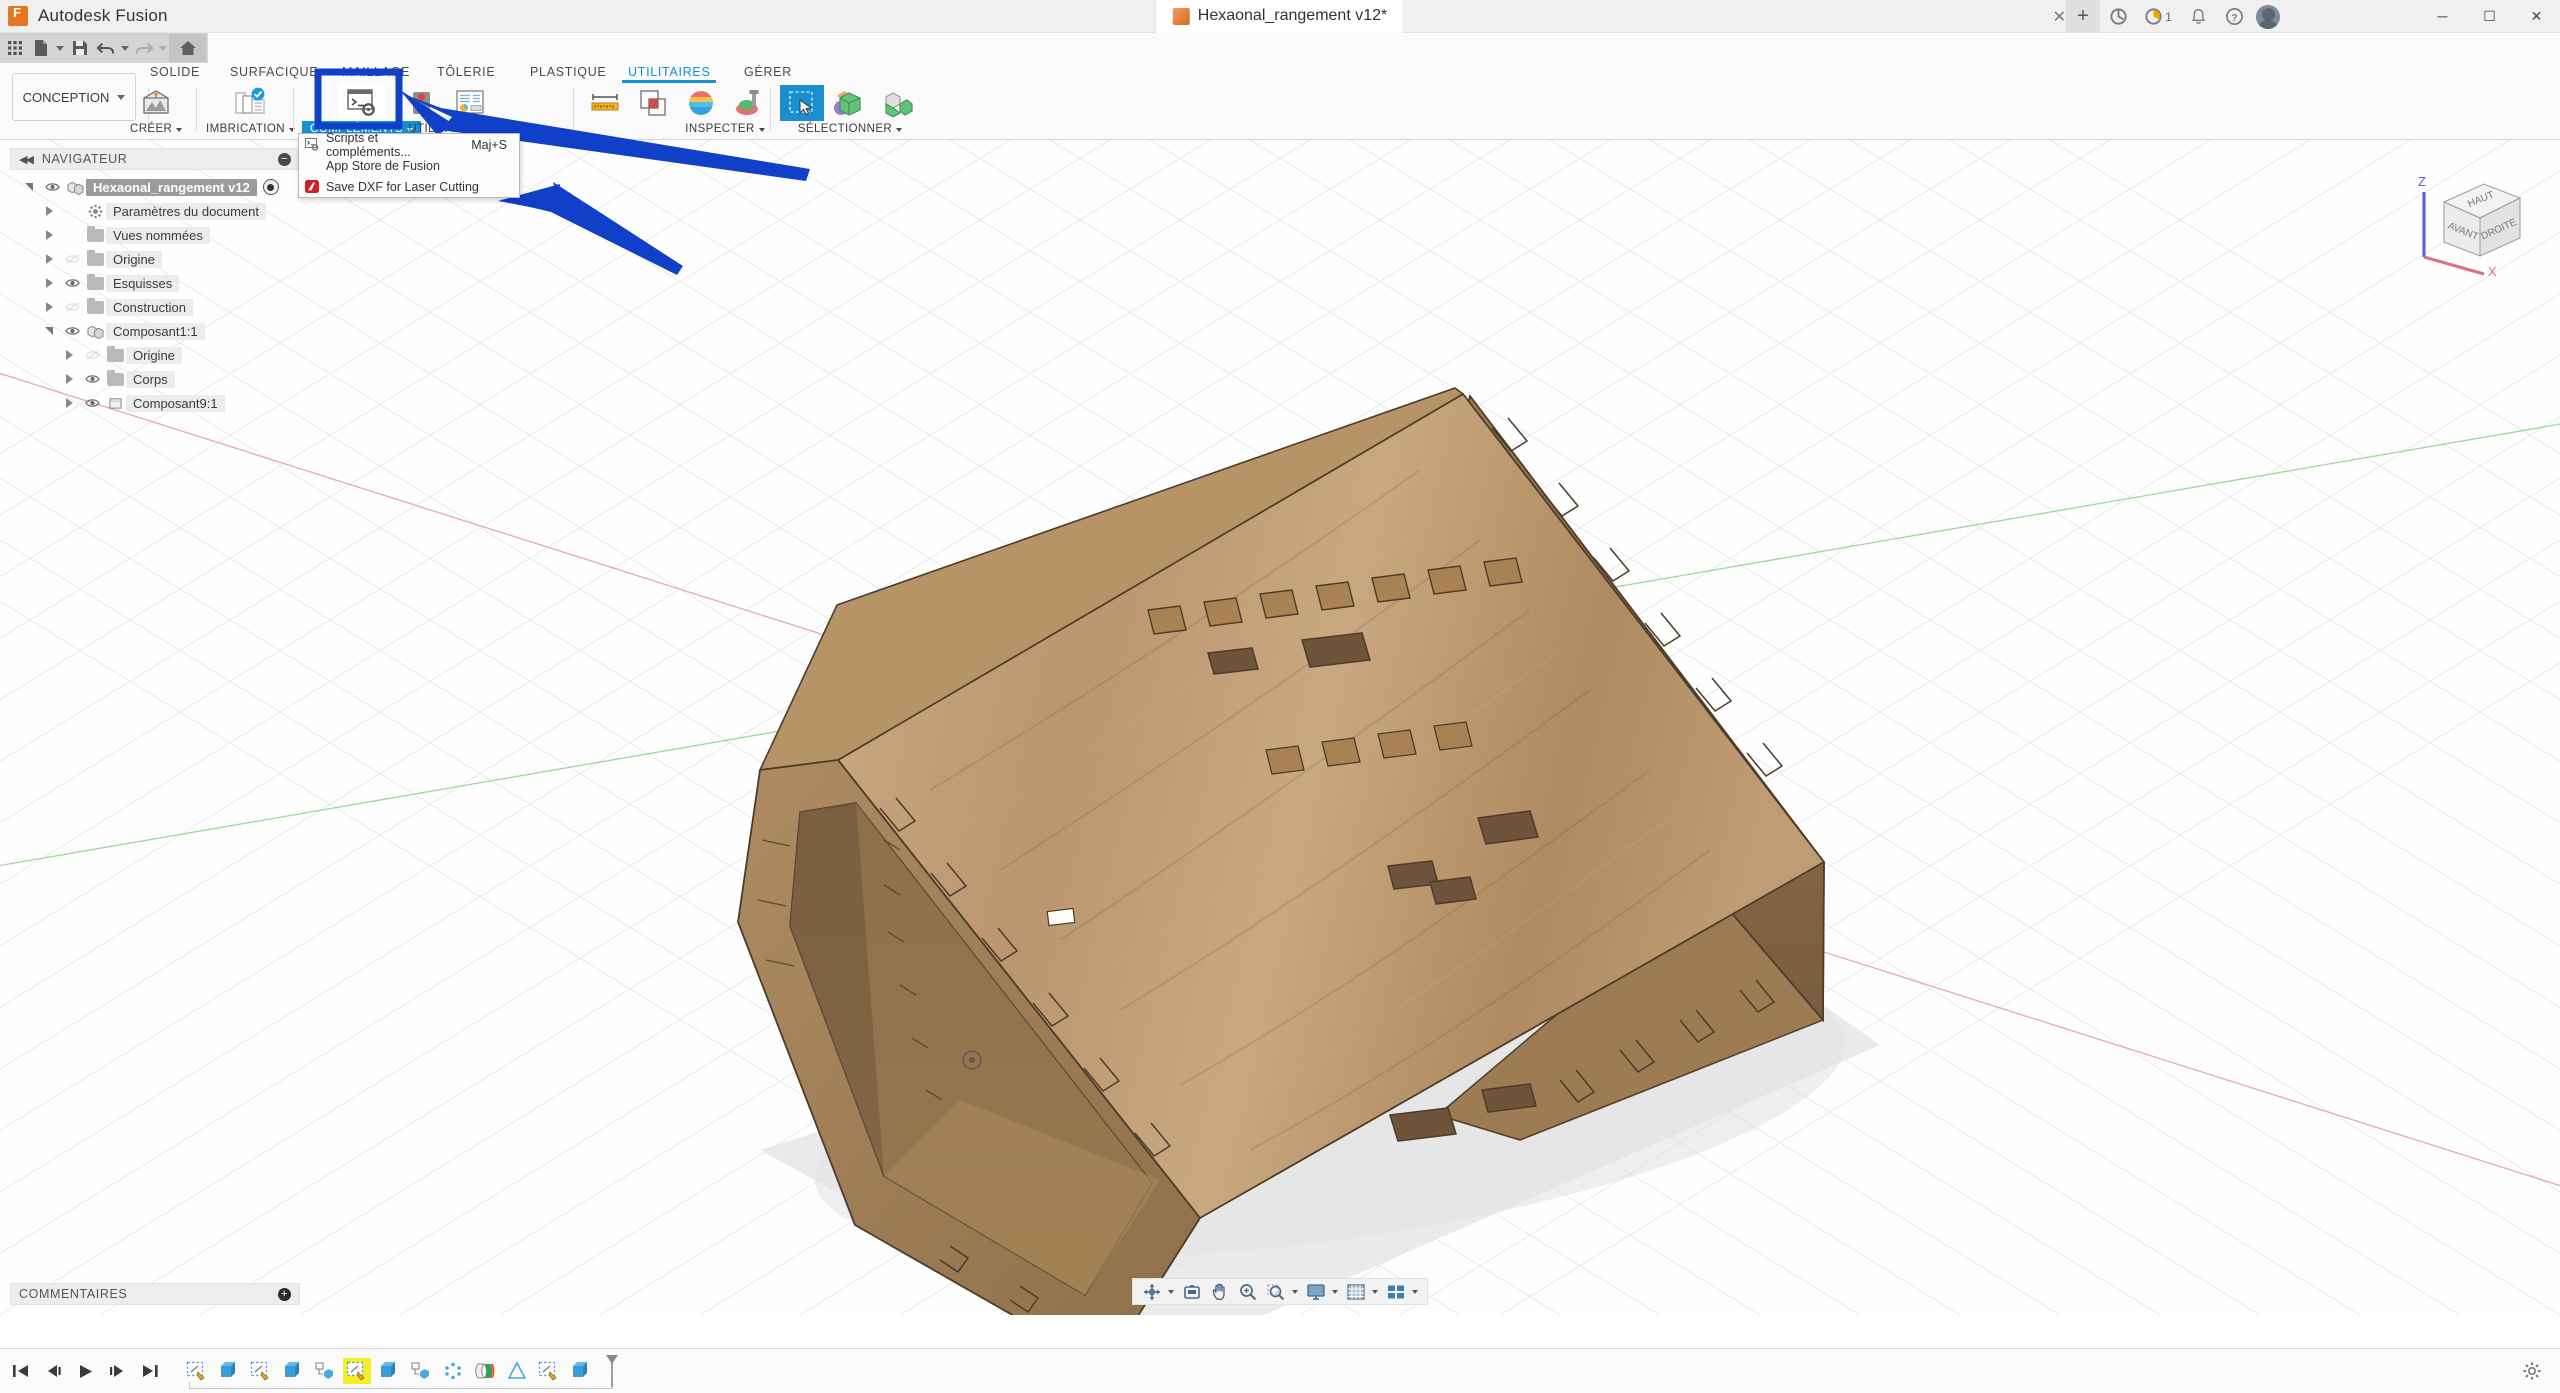 This screenshot has width=2560, height=1393. I want to click on nav-item-param-tres-du-document: Paramètres du document, so click(155, 211).